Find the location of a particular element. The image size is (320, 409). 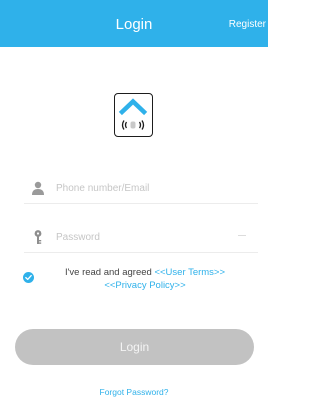

username-field is located at coordinates (141, 189).